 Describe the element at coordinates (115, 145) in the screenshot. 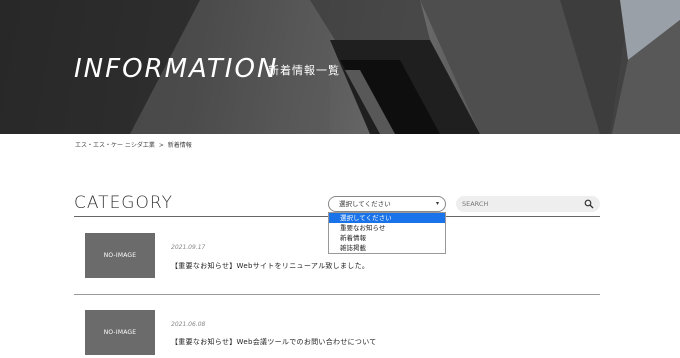

I see `breadcrumb-home-link: エス・エス・ケー ニシダ工業` at that location.